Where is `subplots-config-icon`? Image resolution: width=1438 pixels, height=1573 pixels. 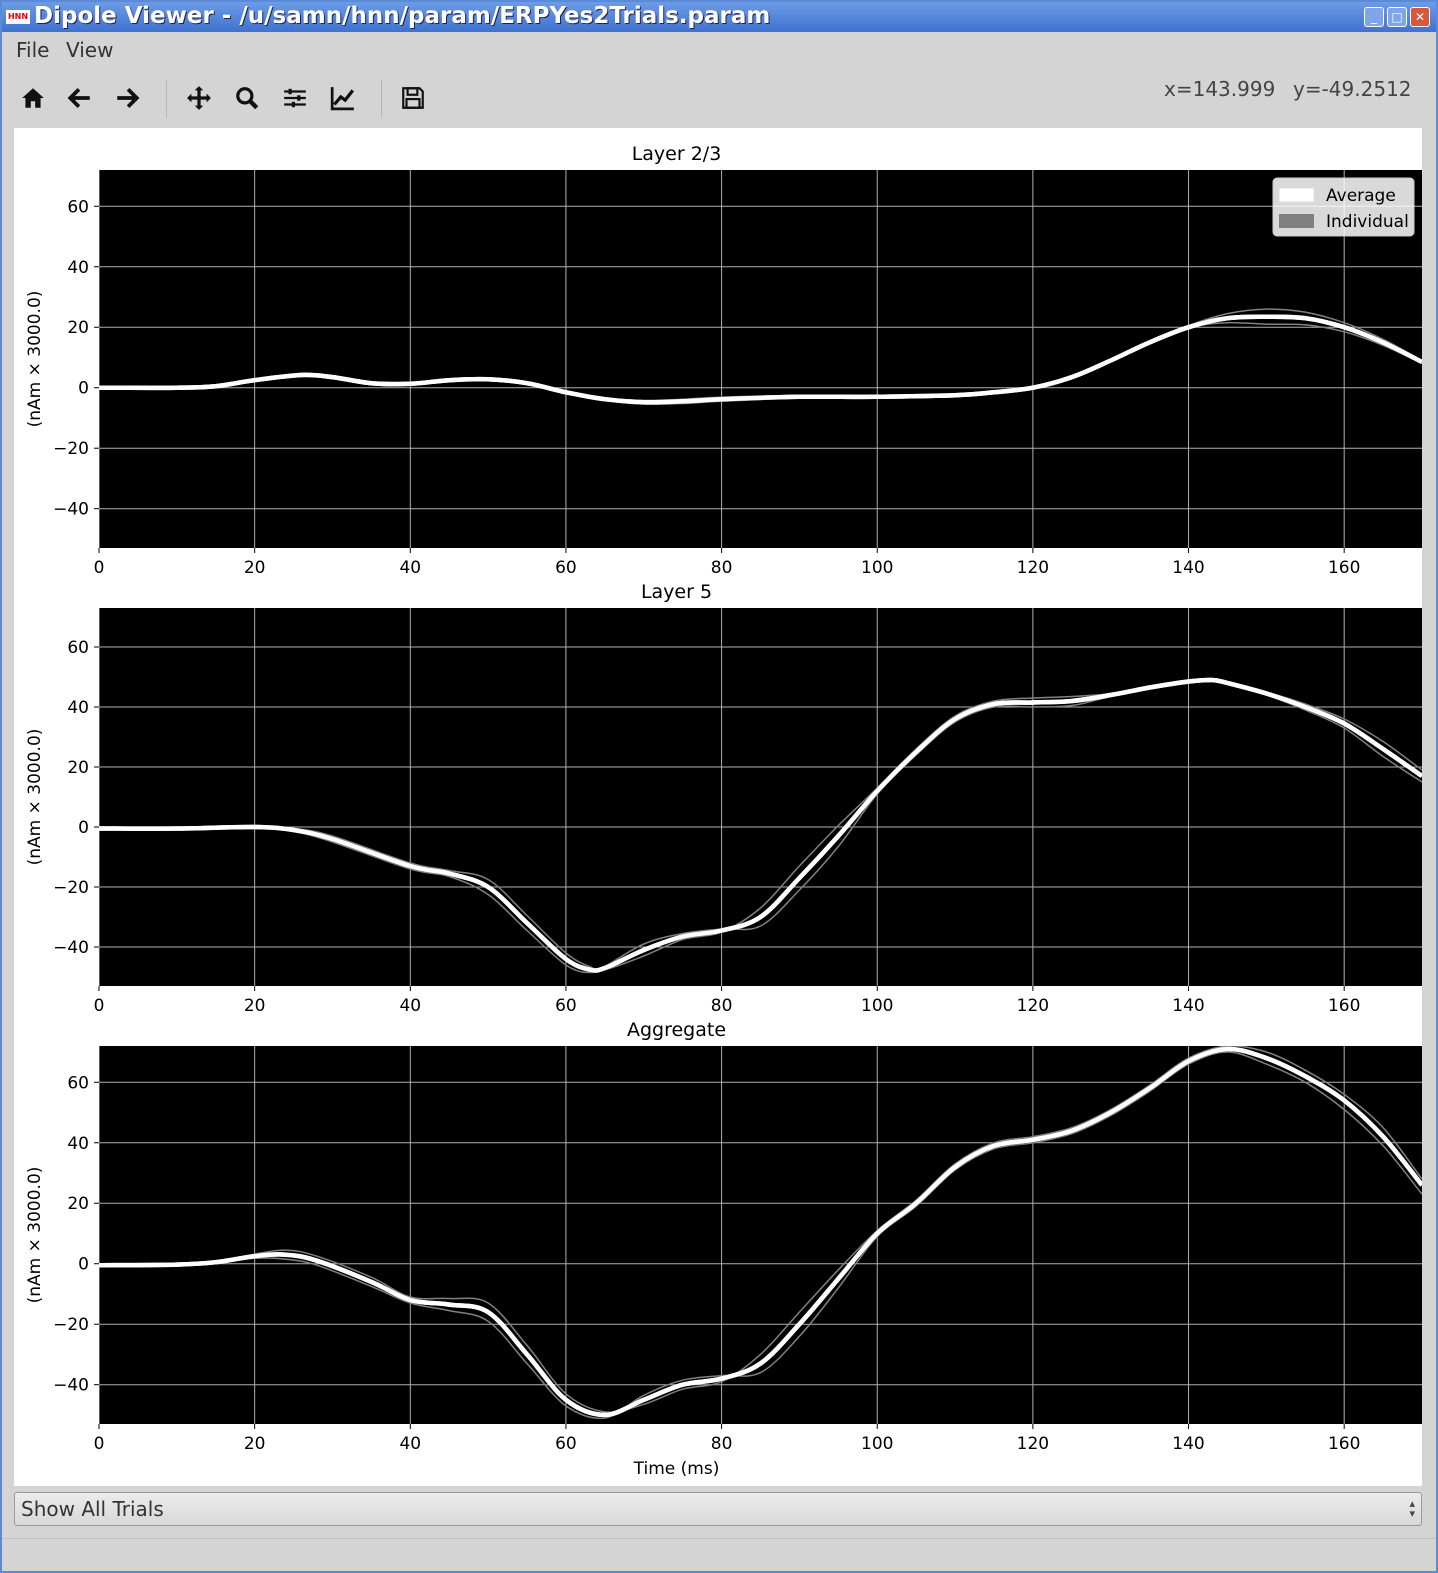 subplots-config-icon is located at coordinates (295, 98).